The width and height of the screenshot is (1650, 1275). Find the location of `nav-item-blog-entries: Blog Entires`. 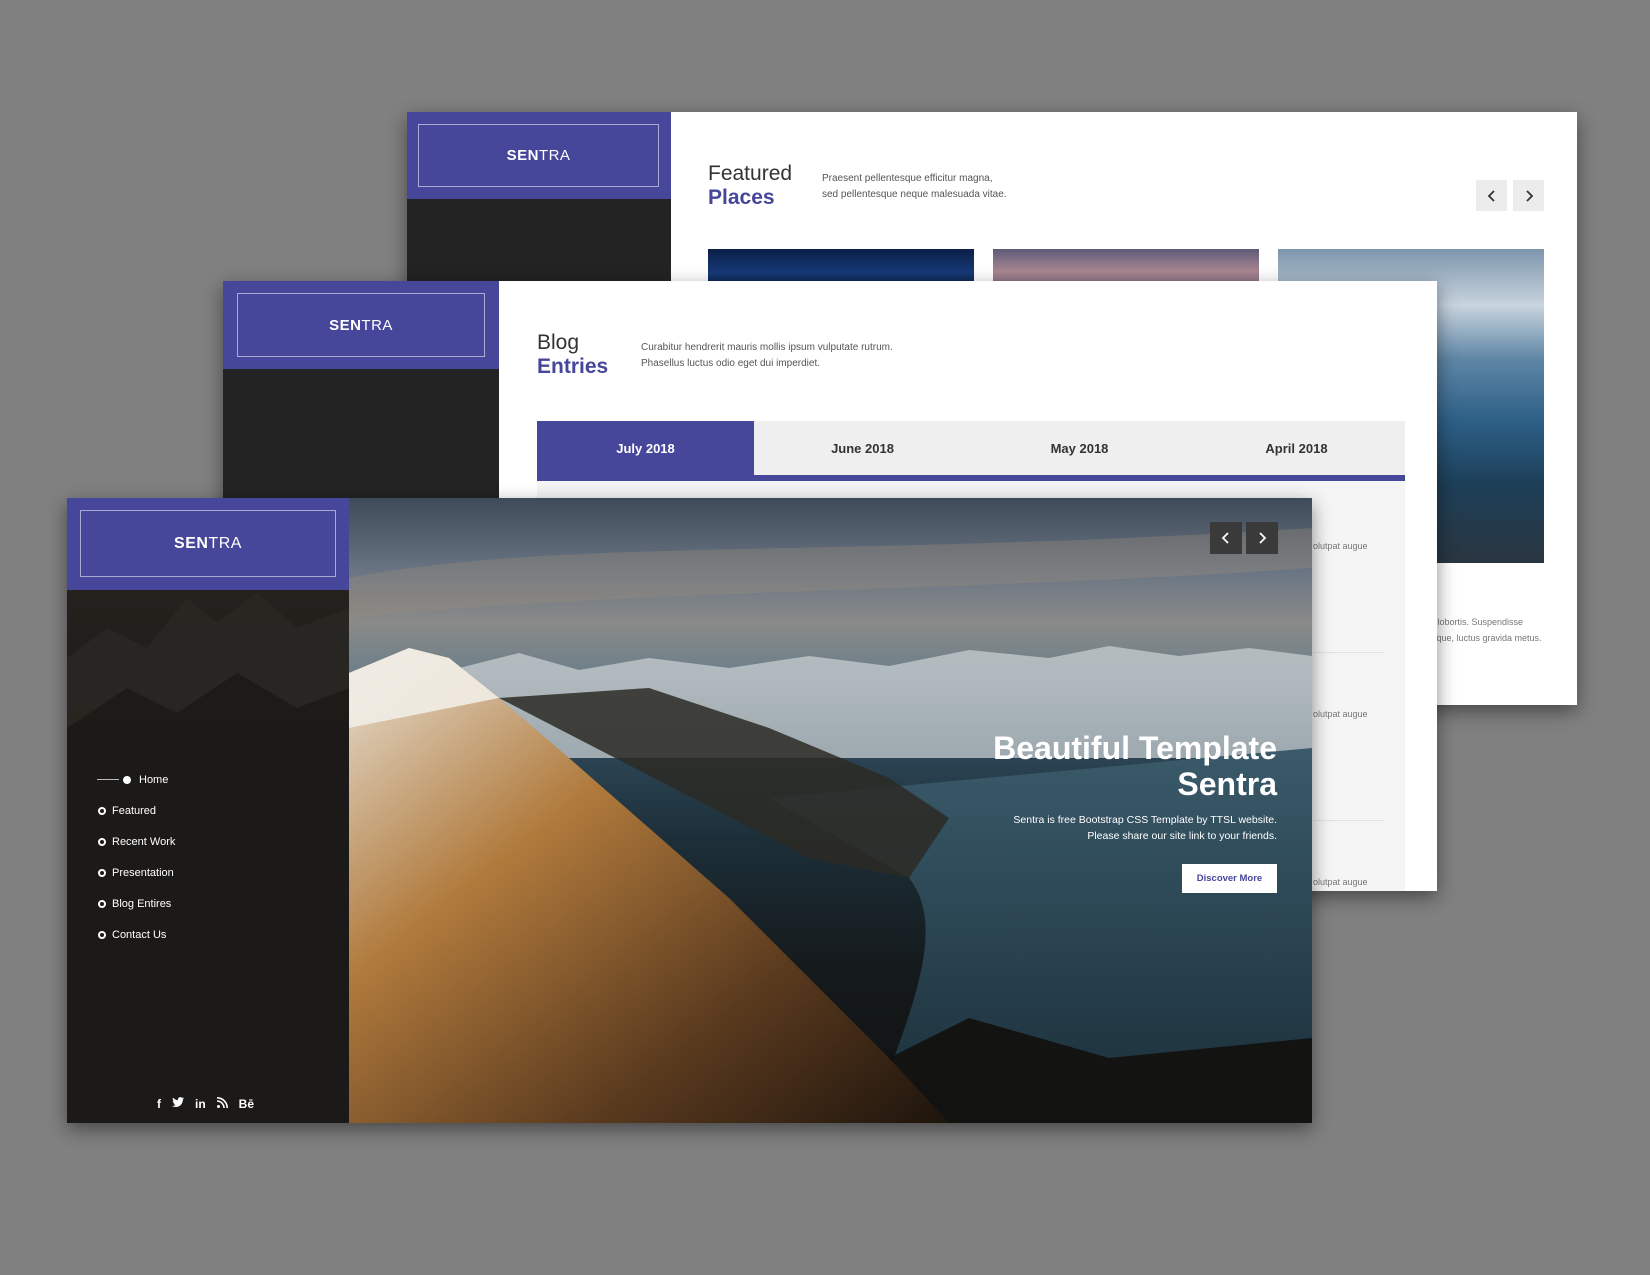

nav-item-blog-entries: Blog Entires is located at coordinates (136, 903).